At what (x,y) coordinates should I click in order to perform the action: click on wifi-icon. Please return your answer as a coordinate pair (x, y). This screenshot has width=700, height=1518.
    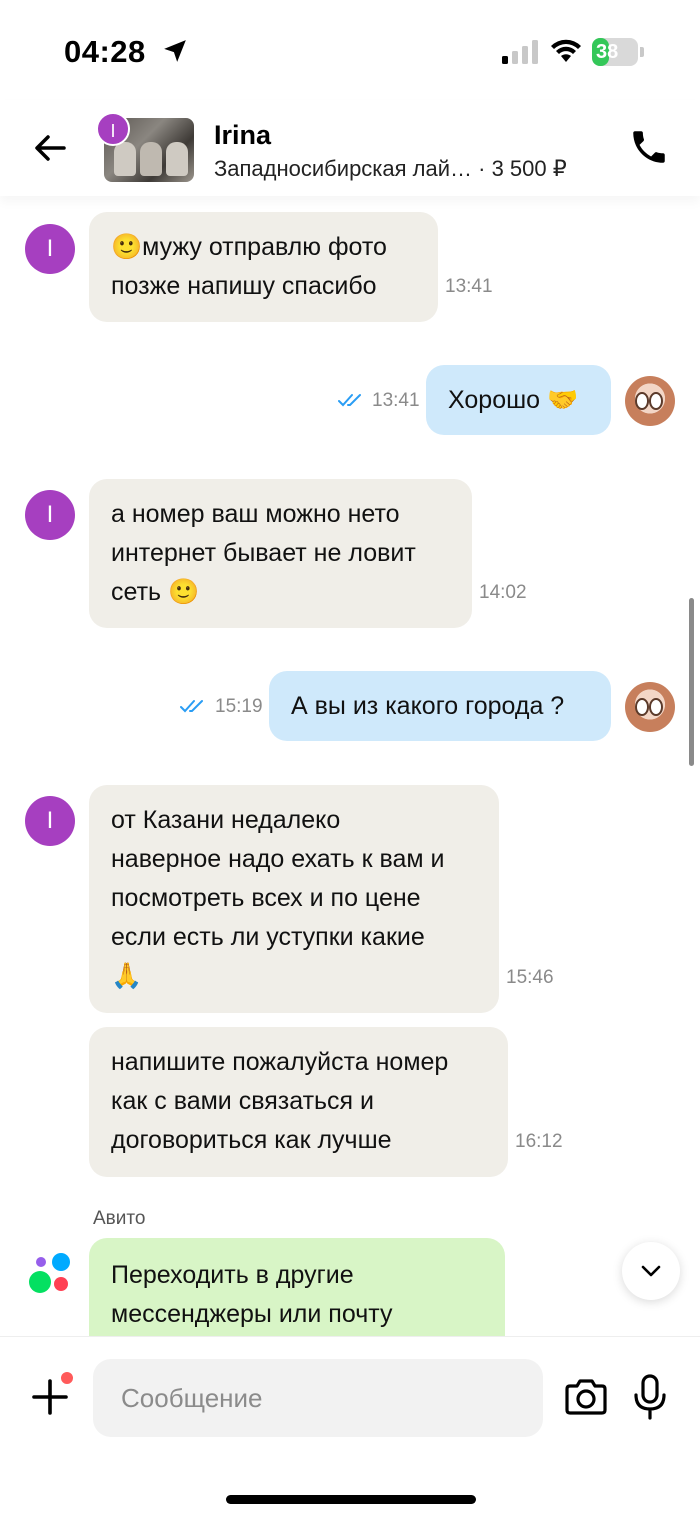
    Looking at the image, I should click on (566, 50).